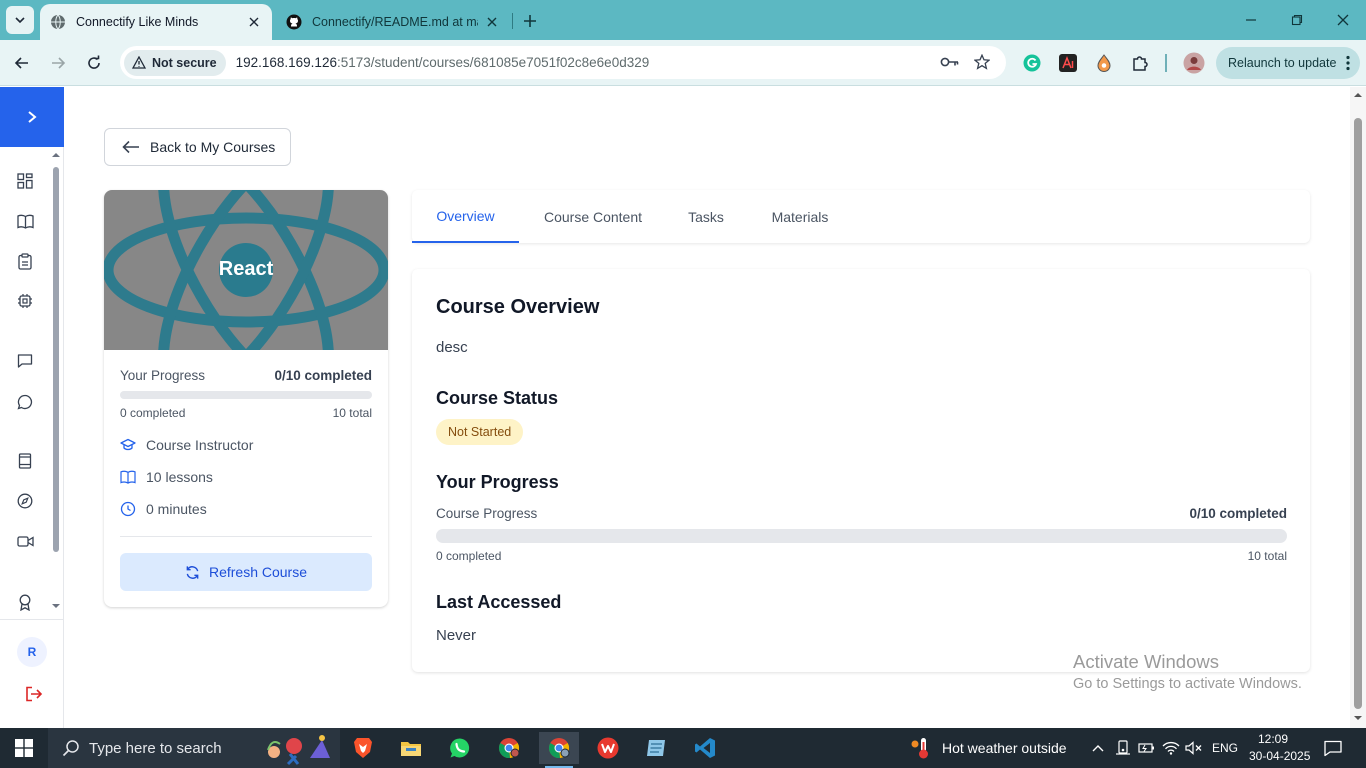  What do you see at coordinates (56, 359) in the screenshot?
I see `sidebar-scroll-thumb` at bounding box center [56, 359].